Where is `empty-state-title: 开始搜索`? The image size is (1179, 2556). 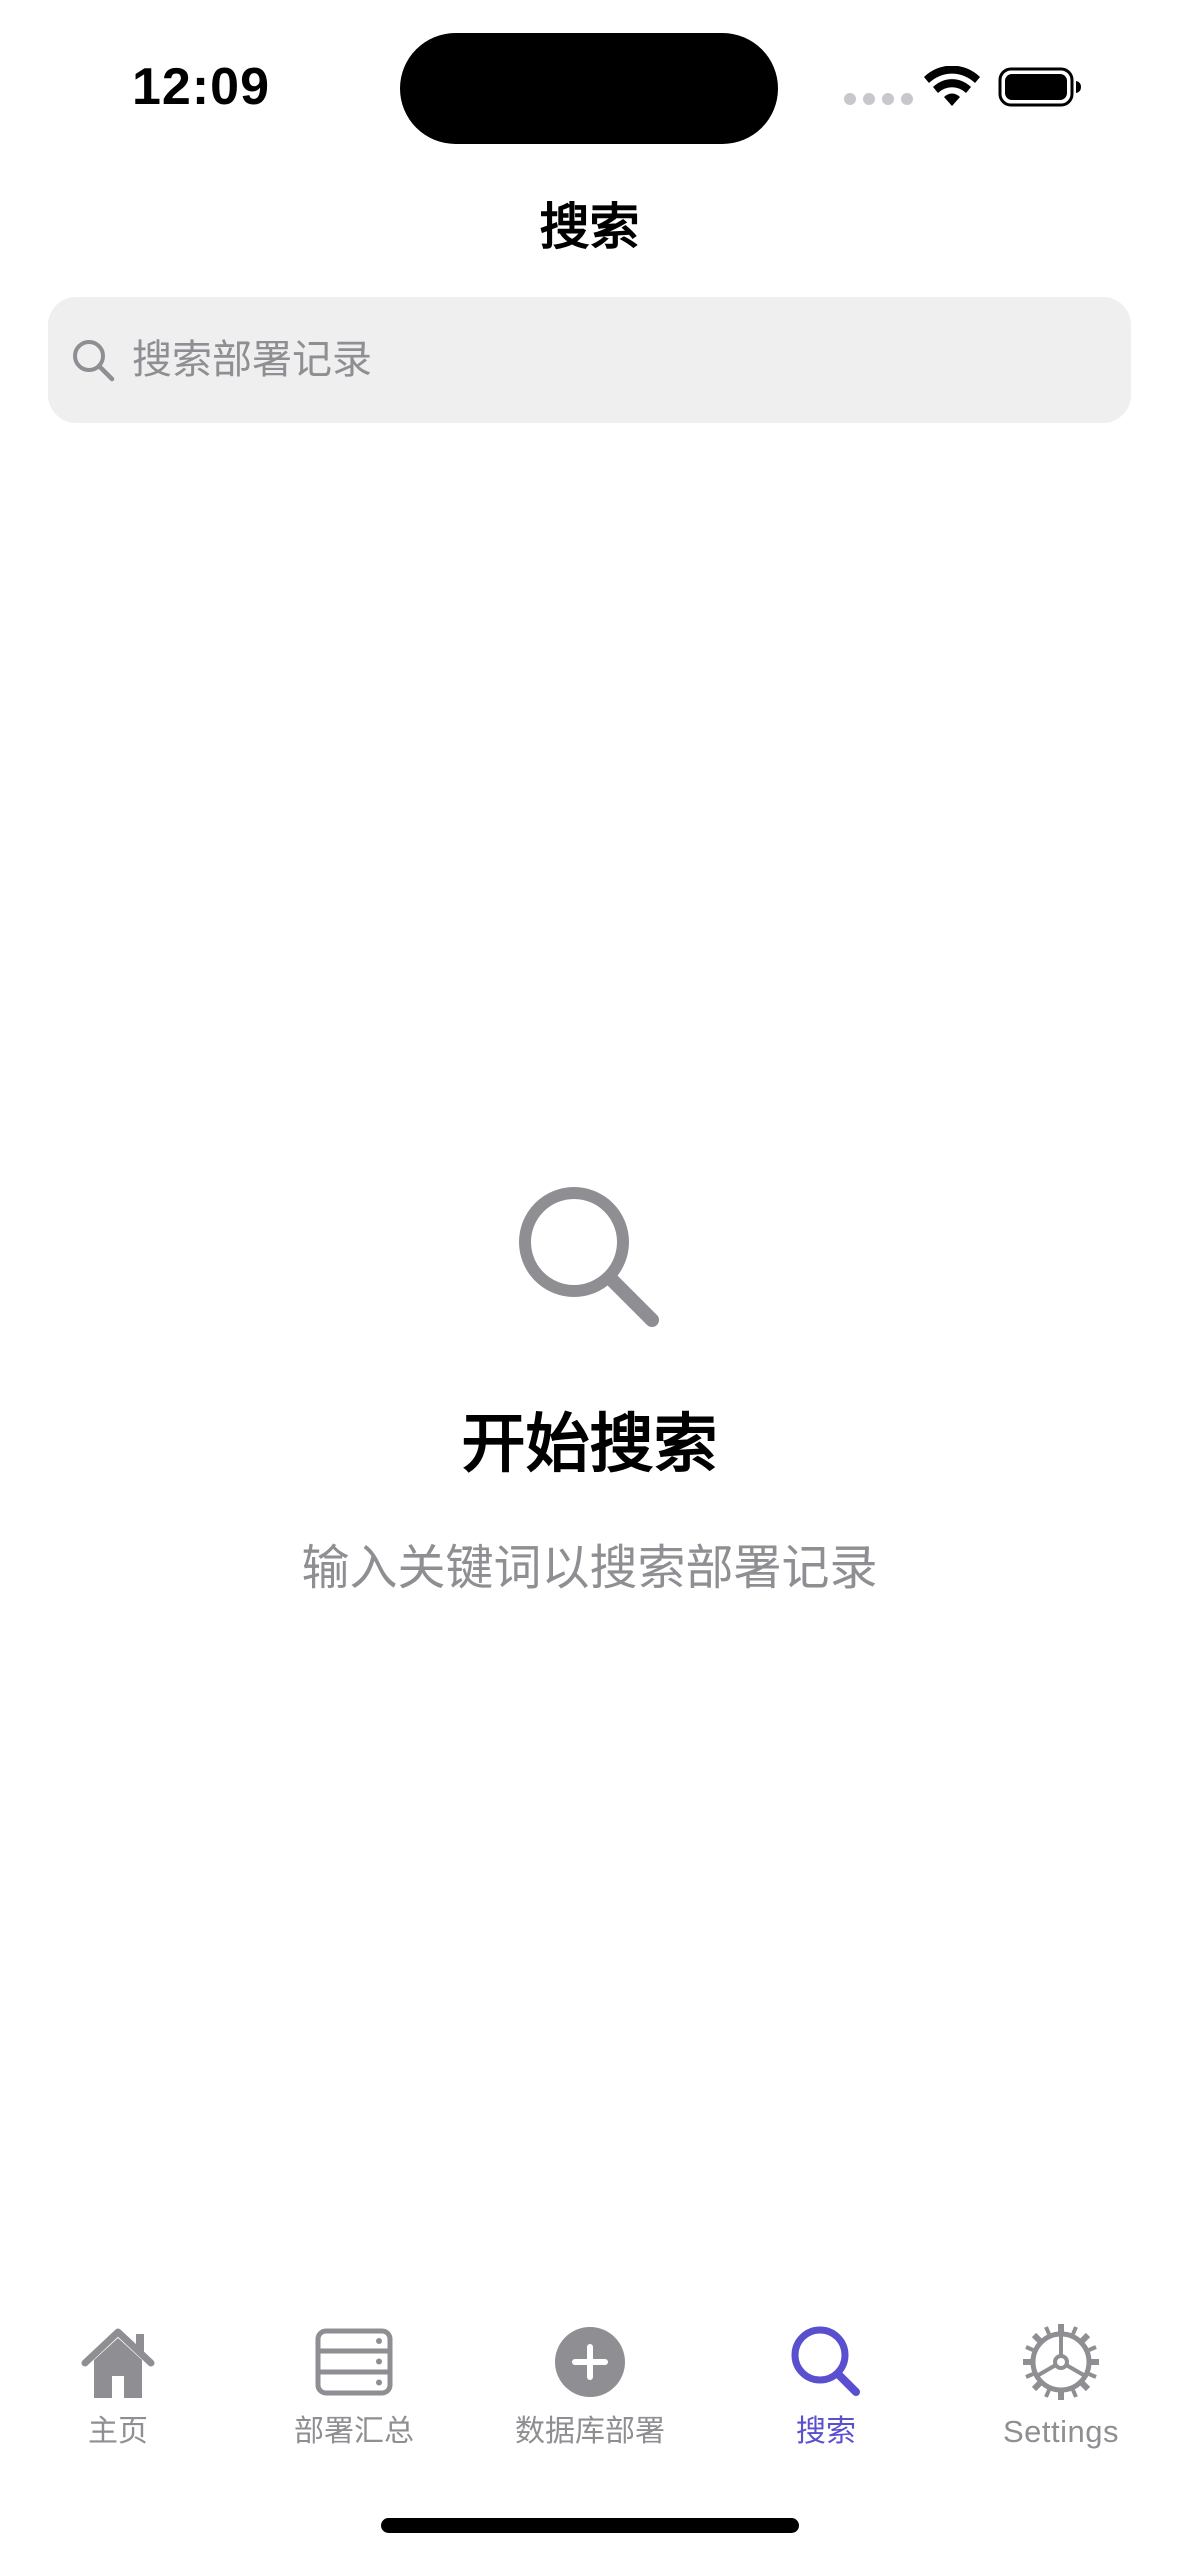 empty-state-title: 开始搜索 is located at coordinates (589, 1445).